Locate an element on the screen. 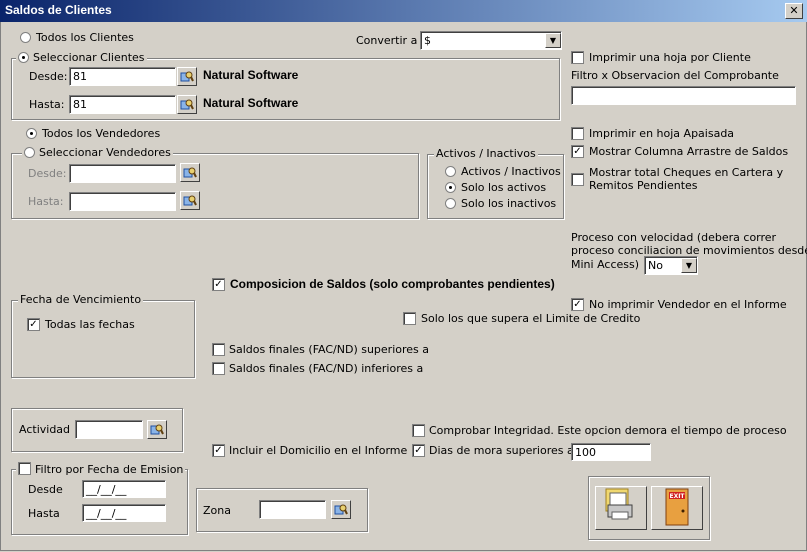 The width and height of the screenshot is (807, 552). solo-activos-radio is located at coordinates (450, 187).